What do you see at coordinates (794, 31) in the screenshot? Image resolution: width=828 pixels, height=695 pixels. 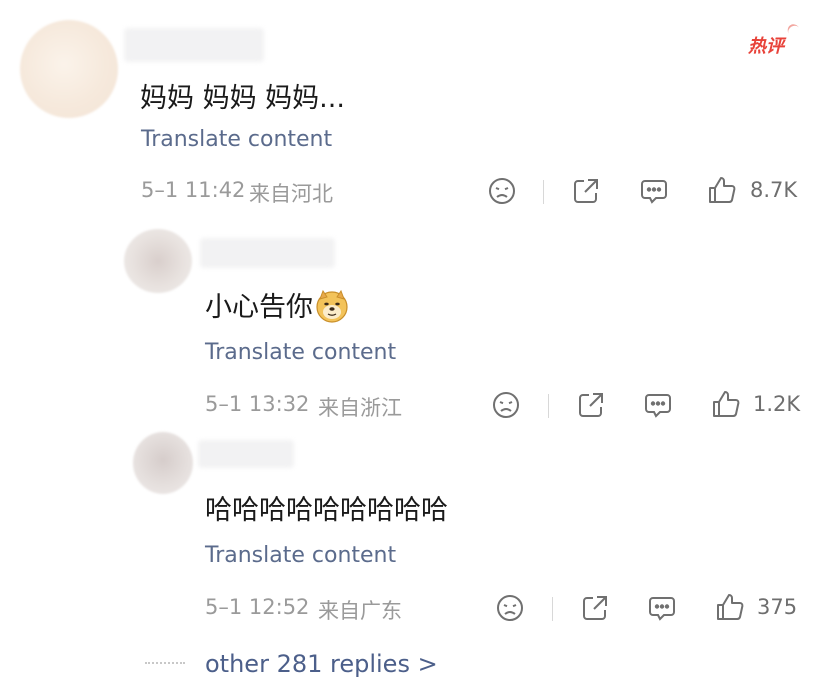 I see `hot-badge-flare-icon` at bounding box center [794, 31].